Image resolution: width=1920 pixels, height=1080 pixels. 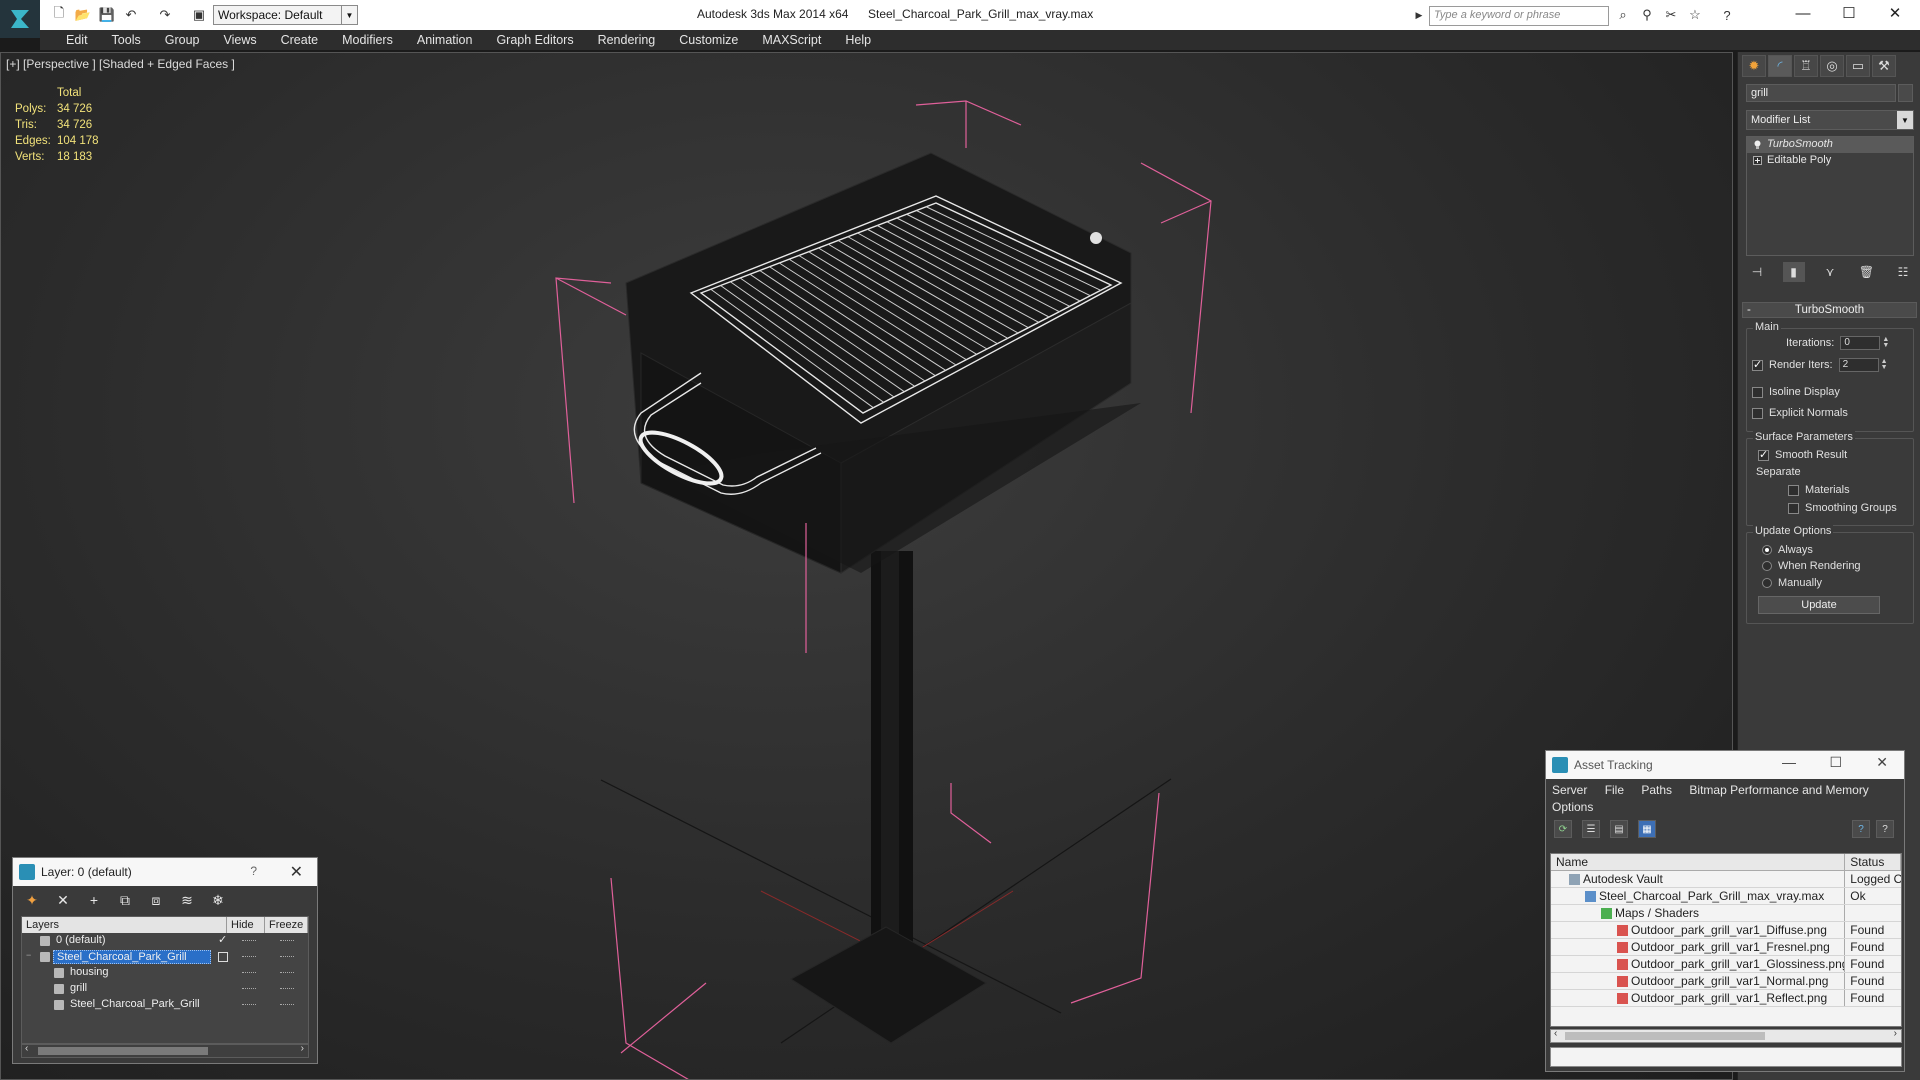 What do you see at coordinates (246, 925) in the screenshot?
I see `column-hide: Hide` at bounding box center [246, 925].